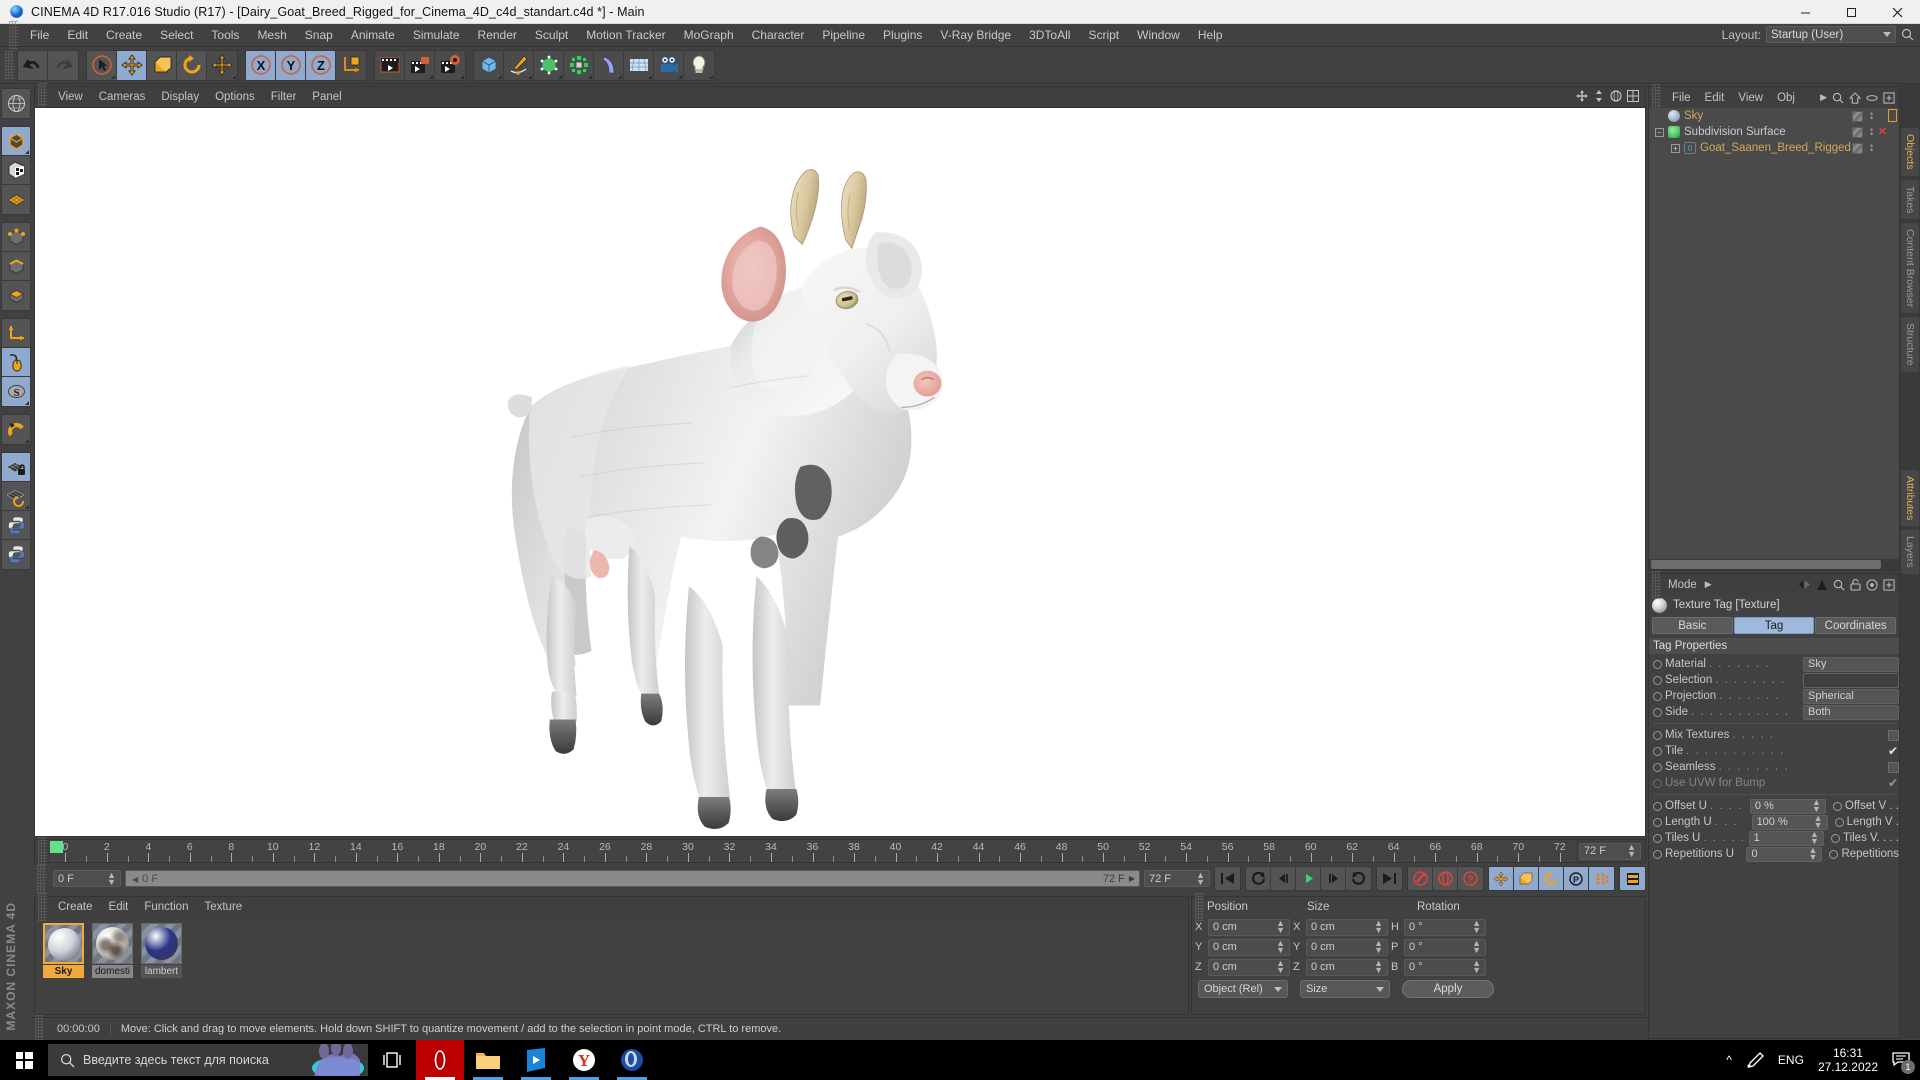 The image size is (1920, 1080). What do you see at coordinates (1805, 12) in the screenshot?
I see `minimize-button` at bounding box center [1805, 12].